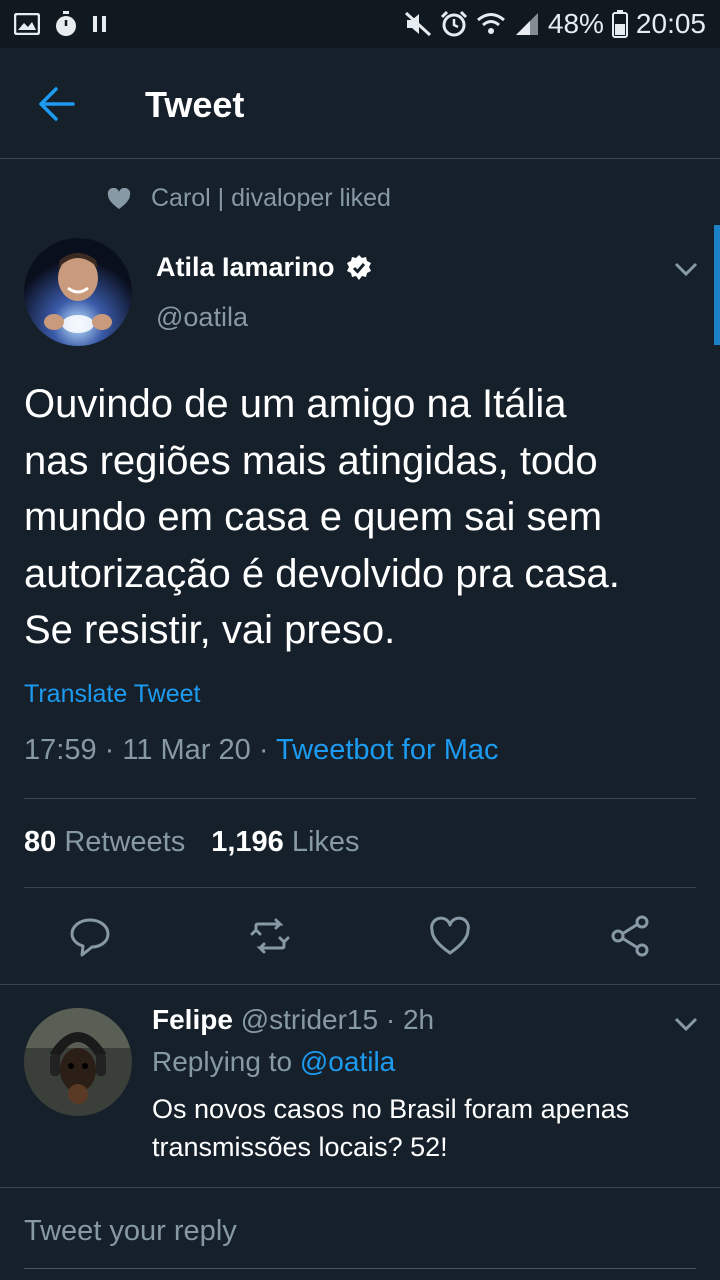 This screenshot has height=1280, width=720. I want to click on verified-badge-icon, so click(358, 267).